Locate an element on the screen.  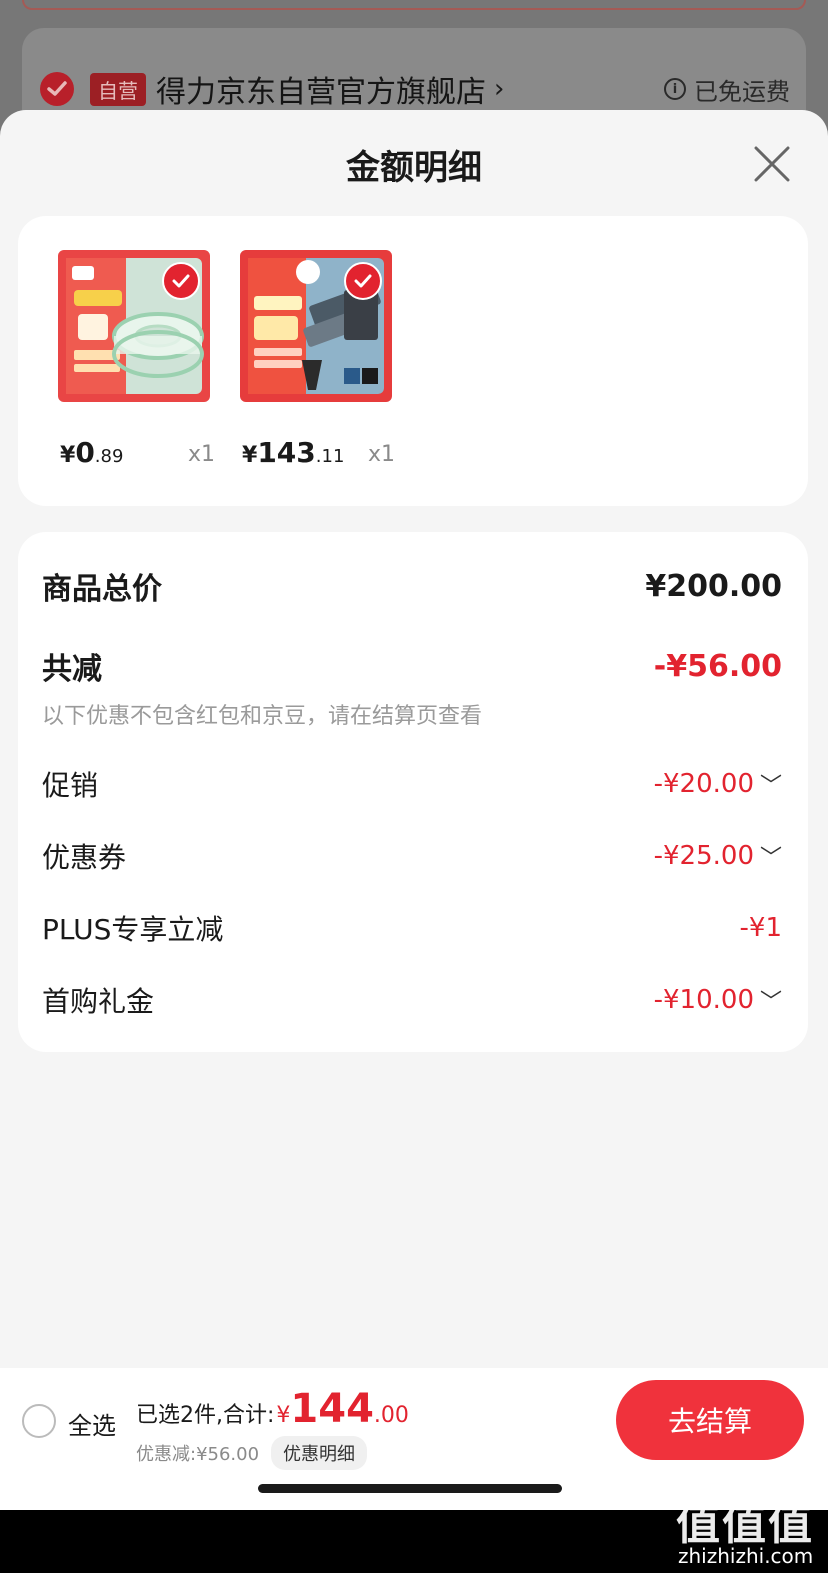
discount-value: -¥10.00 ﹀ is located at coordinates (717, 1000).